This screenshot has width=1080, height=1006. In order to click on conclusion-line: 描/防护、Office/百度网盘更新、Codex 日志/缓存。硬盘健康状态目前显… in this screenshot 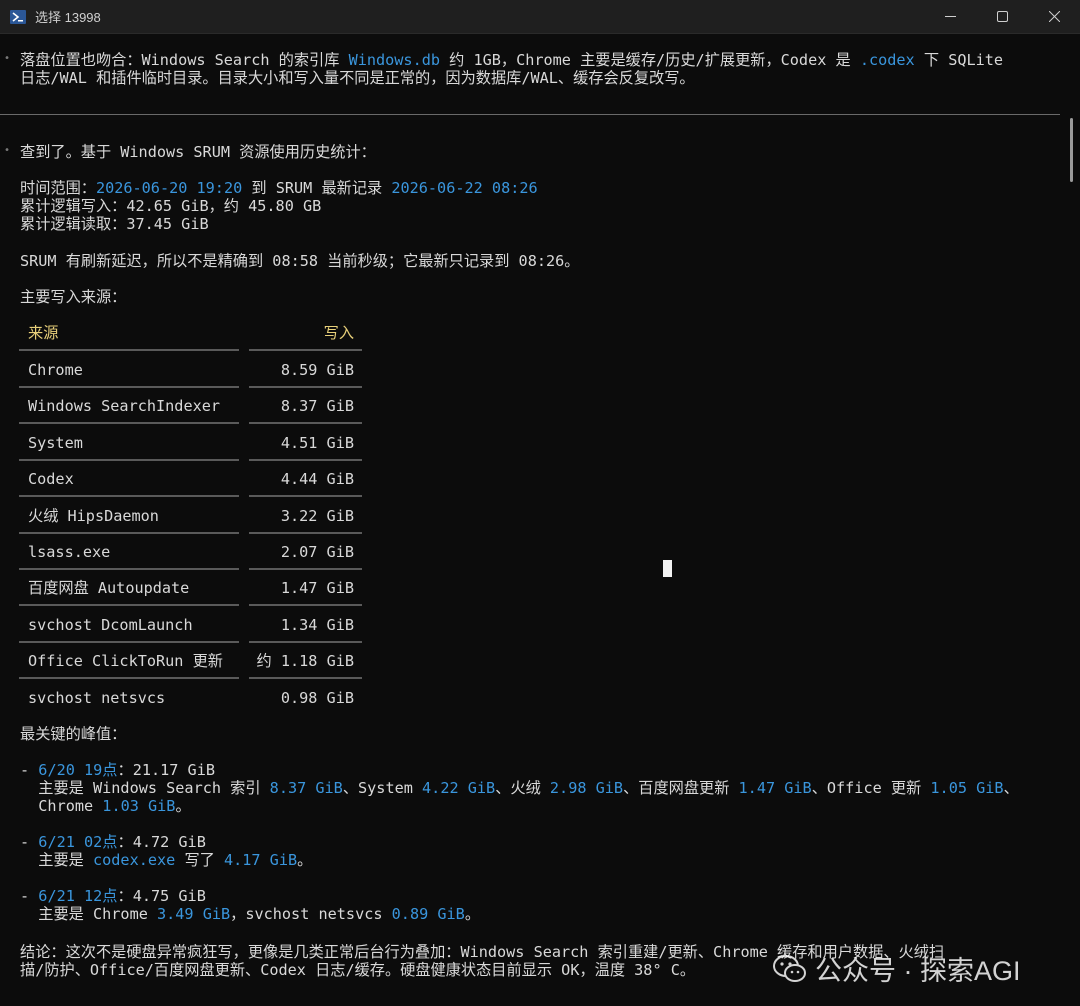, I will do `click(358, 970)`.